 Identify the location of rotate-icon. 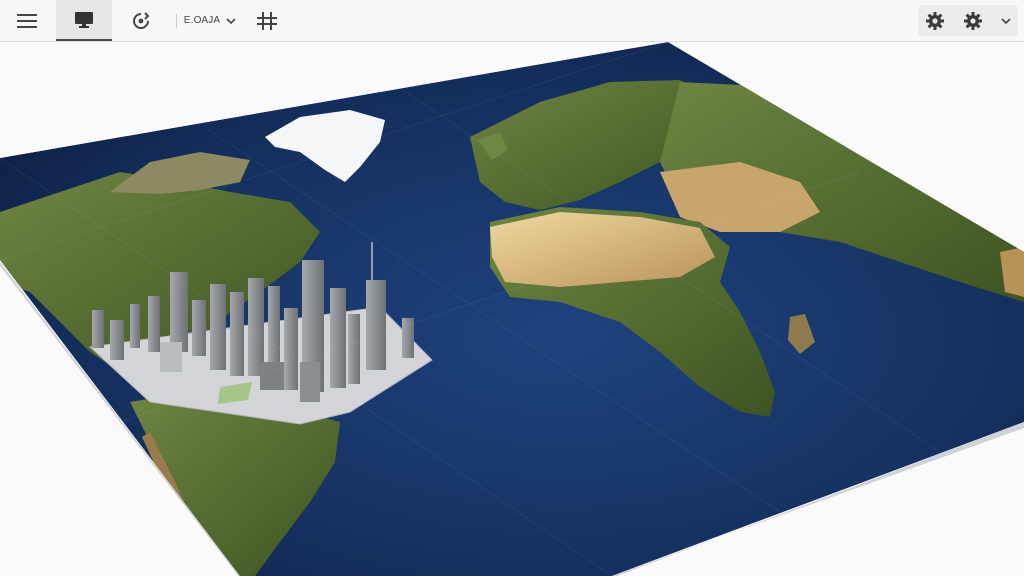
(141, 20).